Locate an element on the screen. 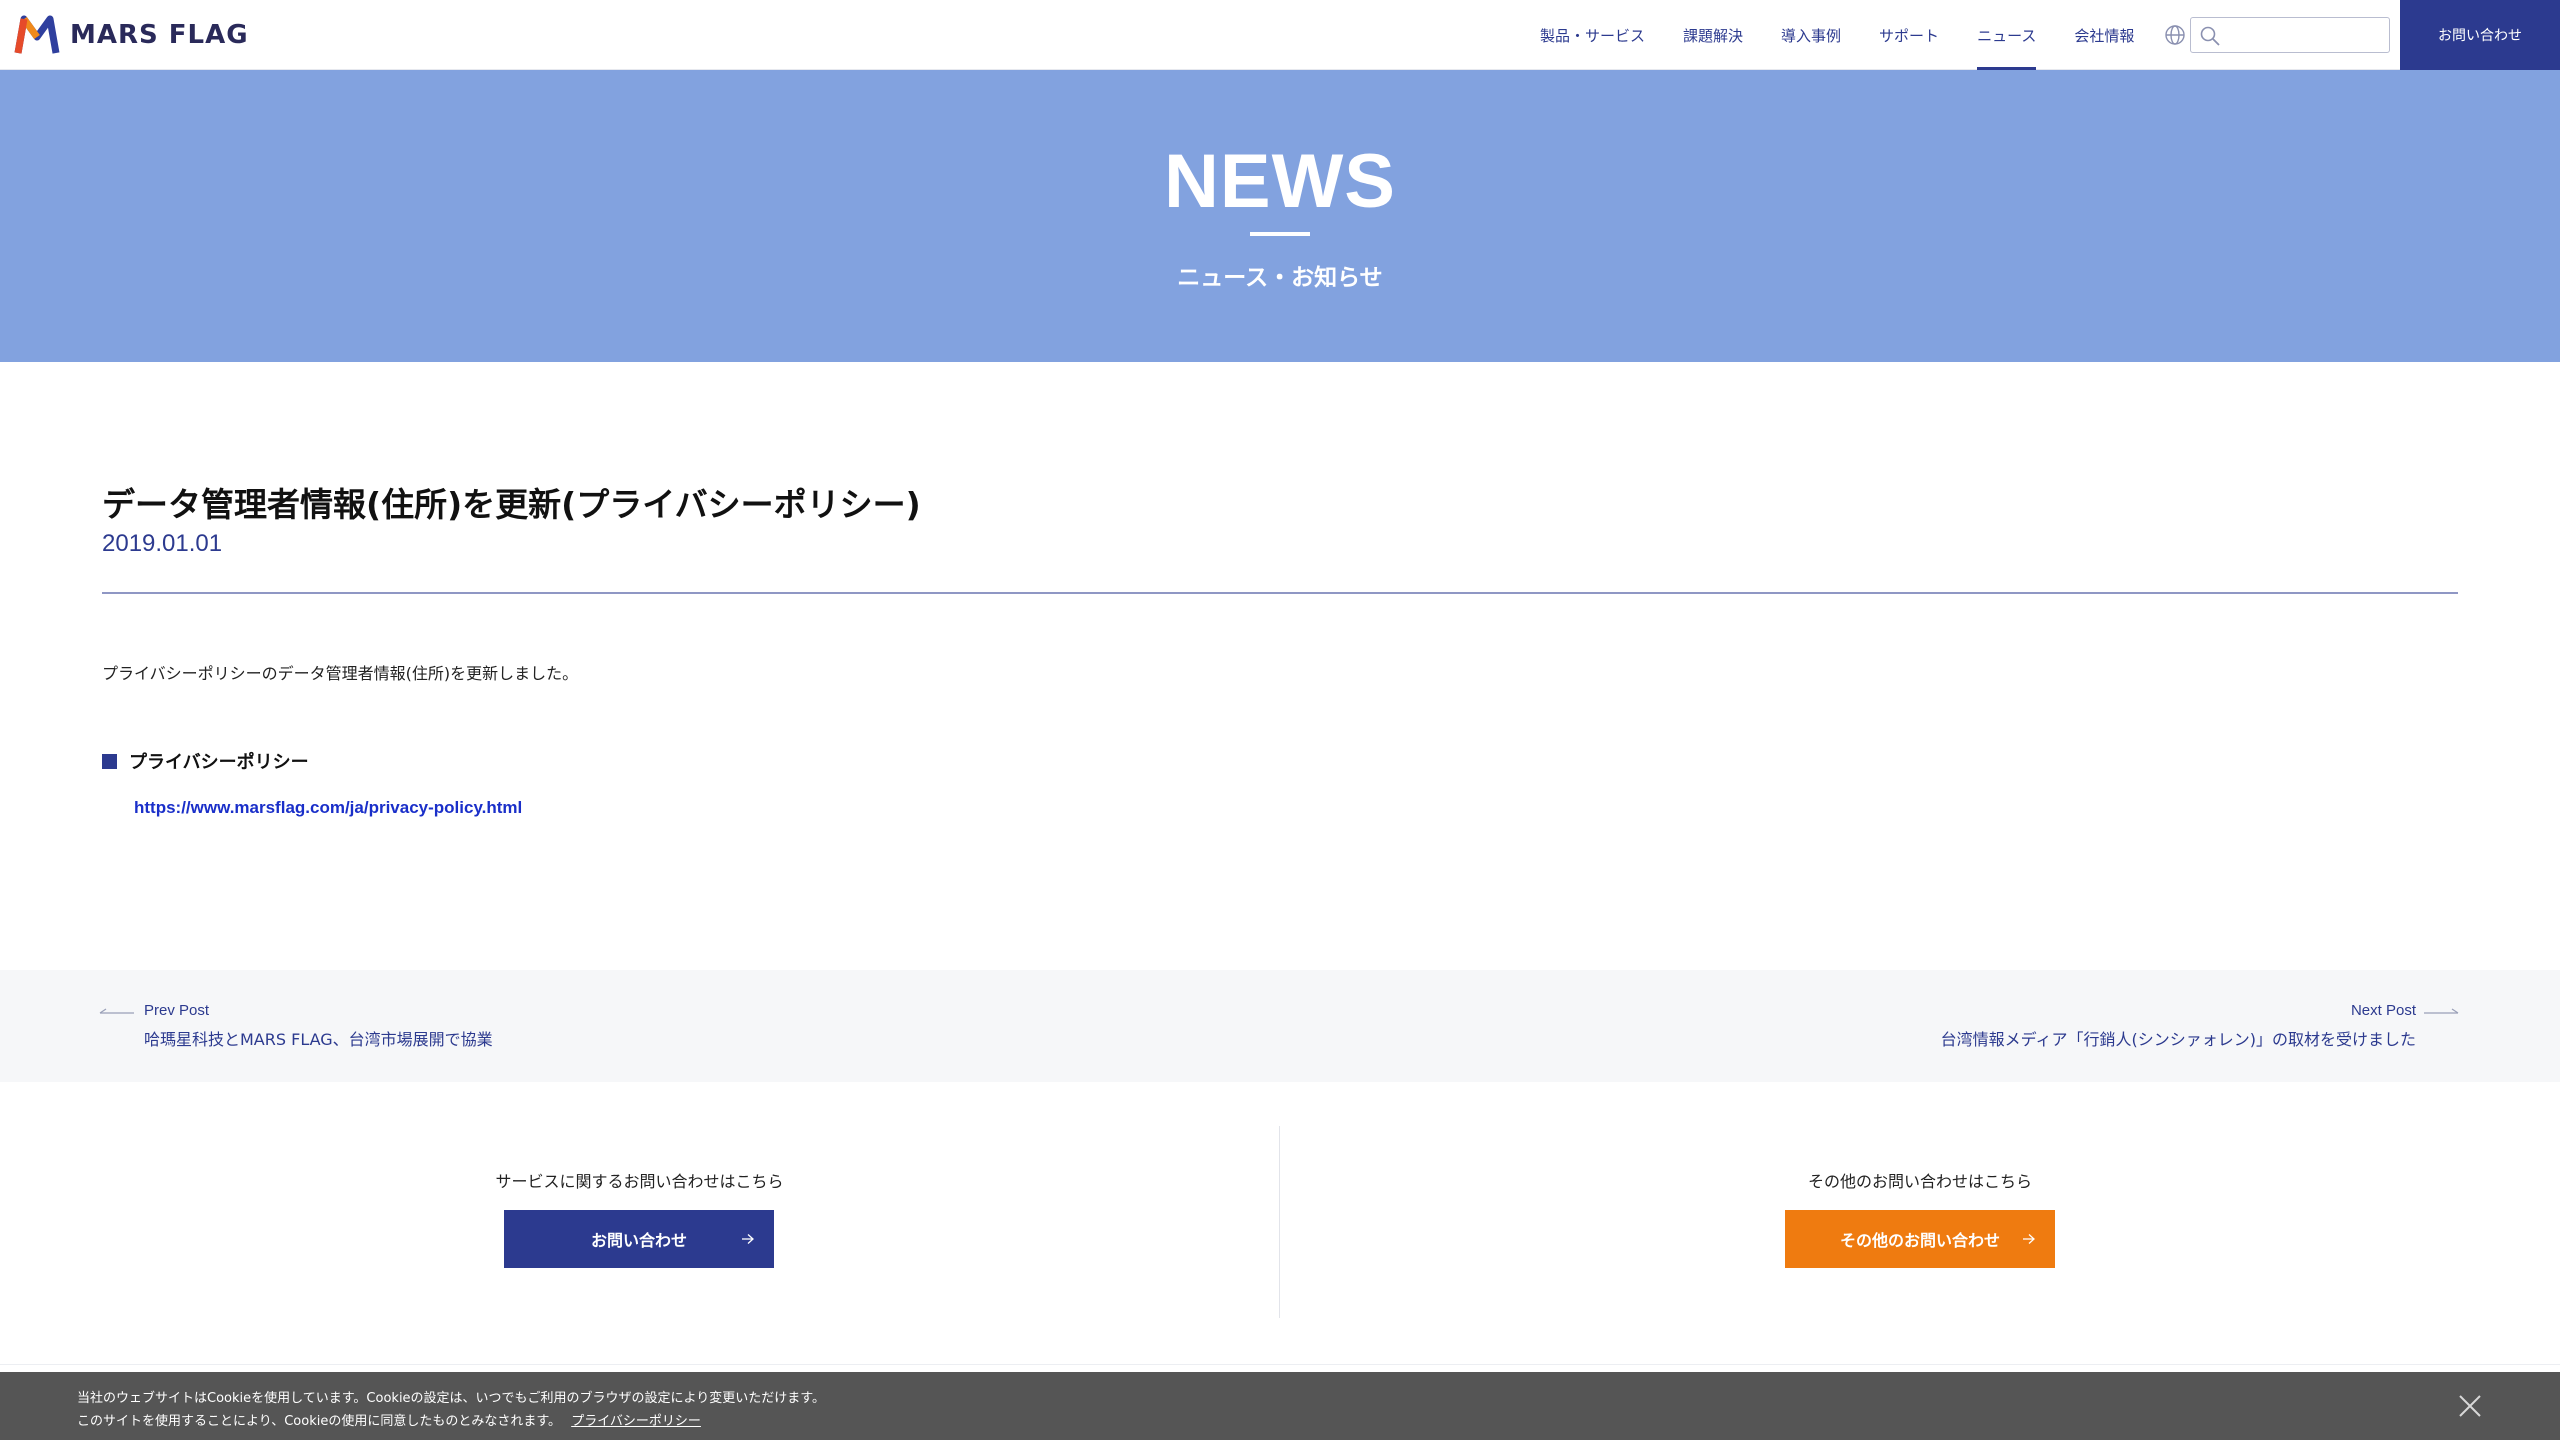  nav-item-solutions: 課題解決 is located at coordinates (1713, 35).